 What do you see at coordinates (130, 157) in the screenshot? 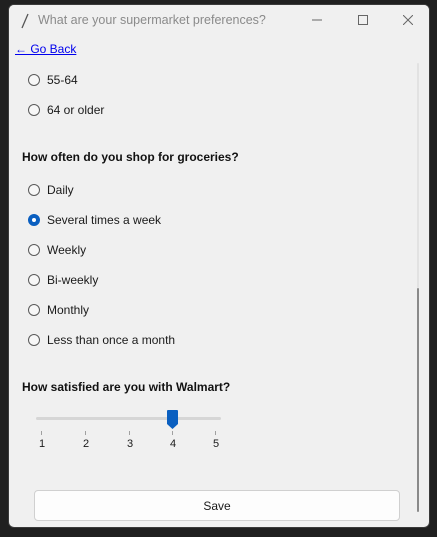
I see `question-shopping-frequency: How often do you shop for groceries?` at bounding box center [130, 157].